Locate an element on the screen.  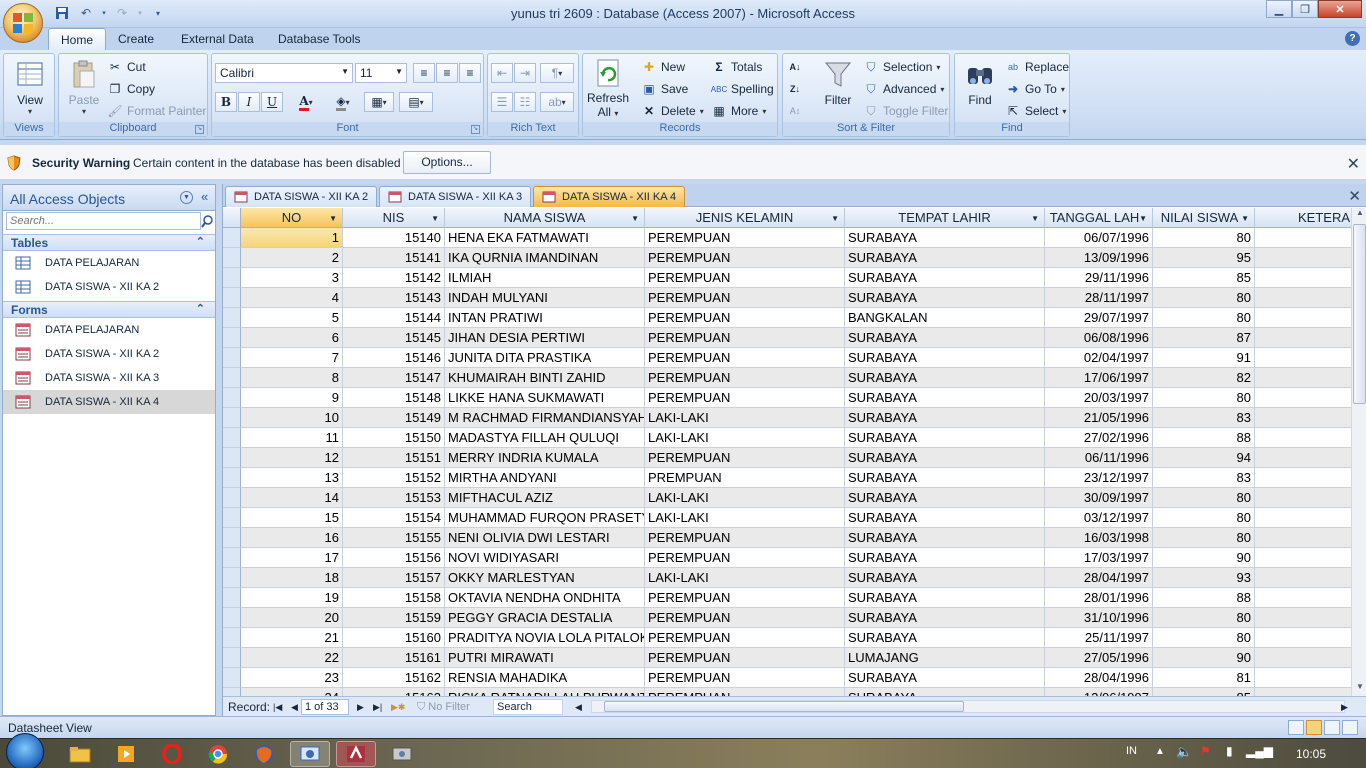
table-cell: 10 is located at coordinates (292, 418).